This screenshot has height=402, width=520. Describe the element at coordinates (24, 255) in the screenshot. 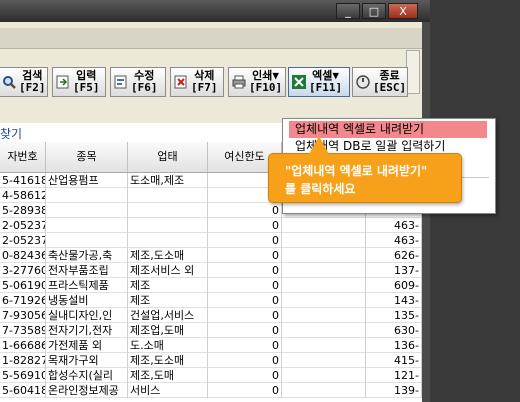

I see `cell-no: 0-82436` at that location.